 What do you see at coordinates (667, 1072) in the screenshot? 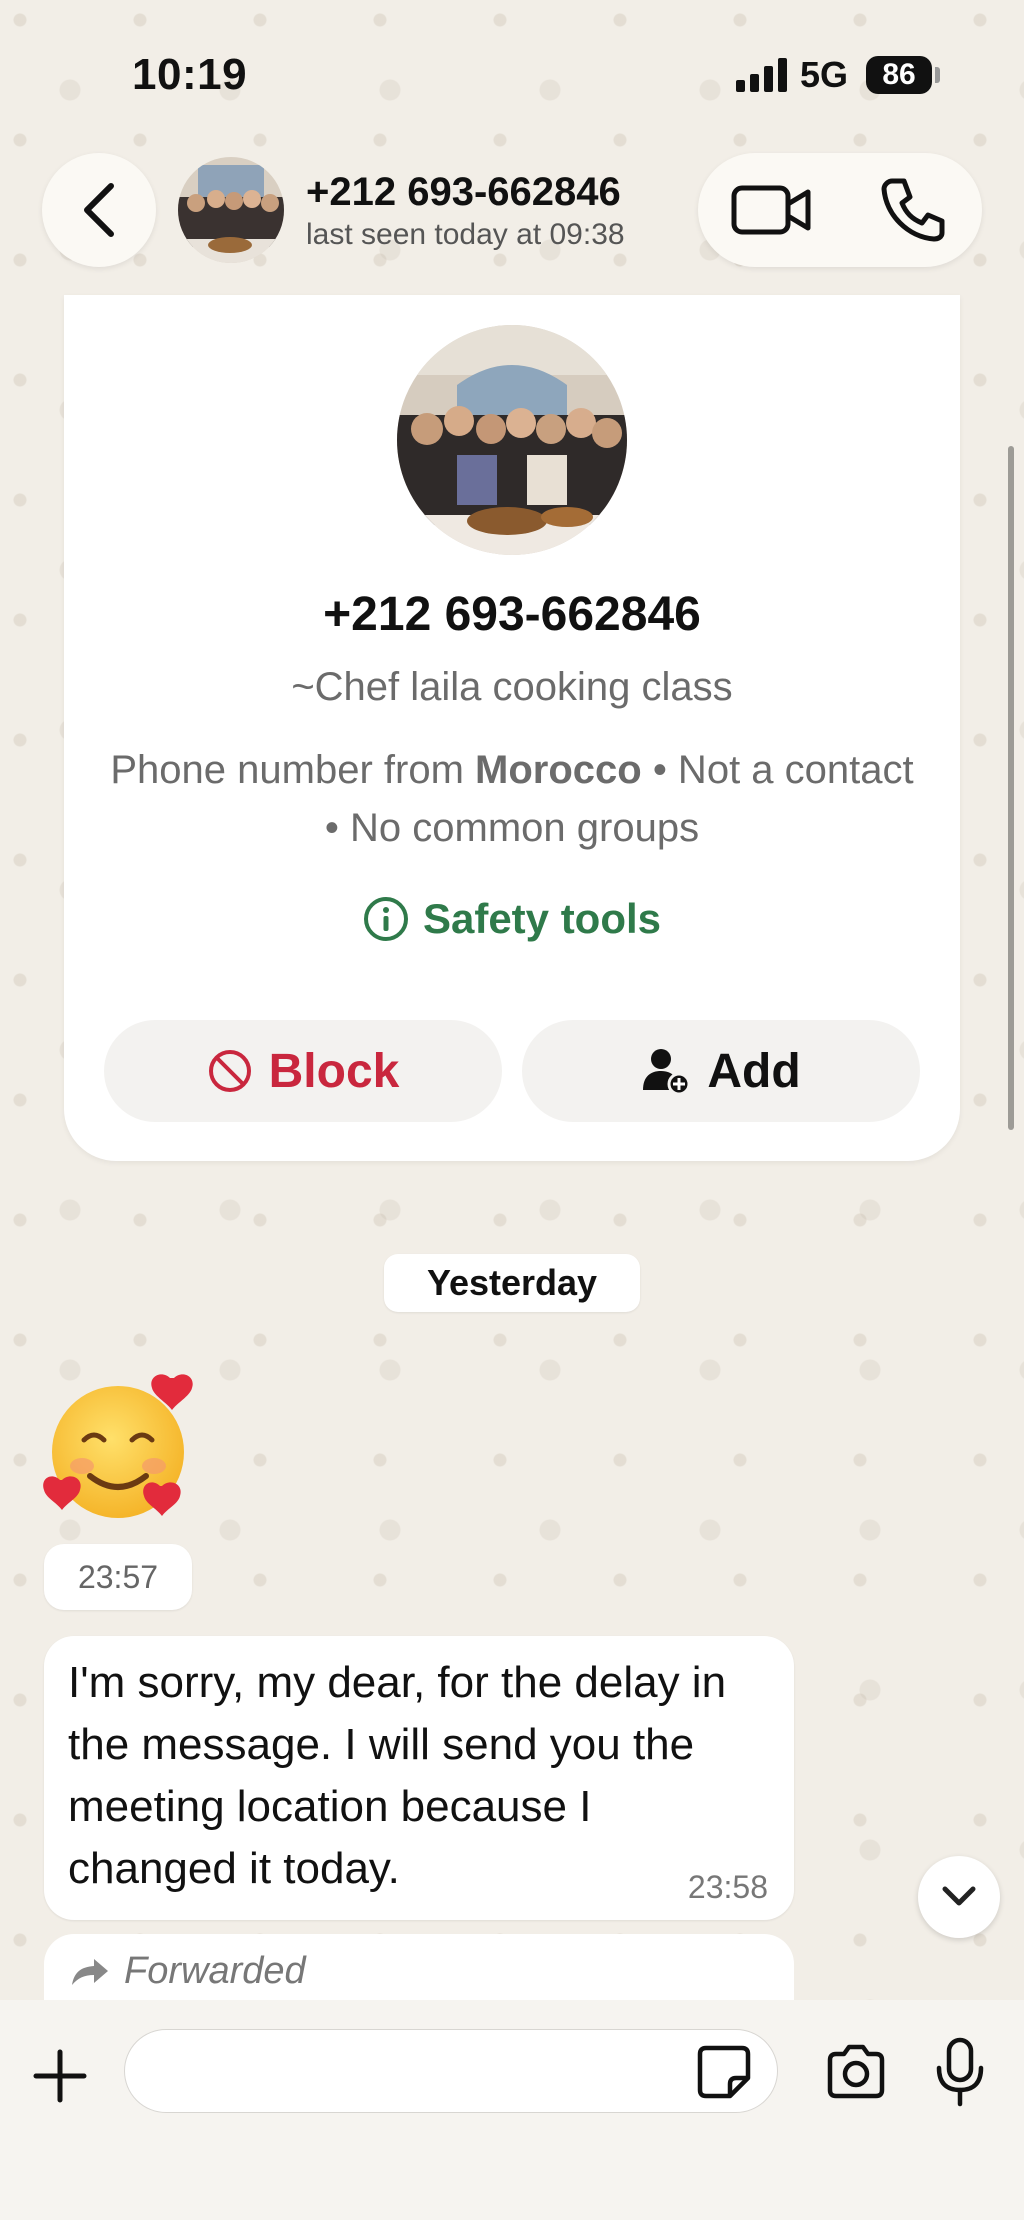
I see `add-person-icon` at bounding box center [667, 1072].